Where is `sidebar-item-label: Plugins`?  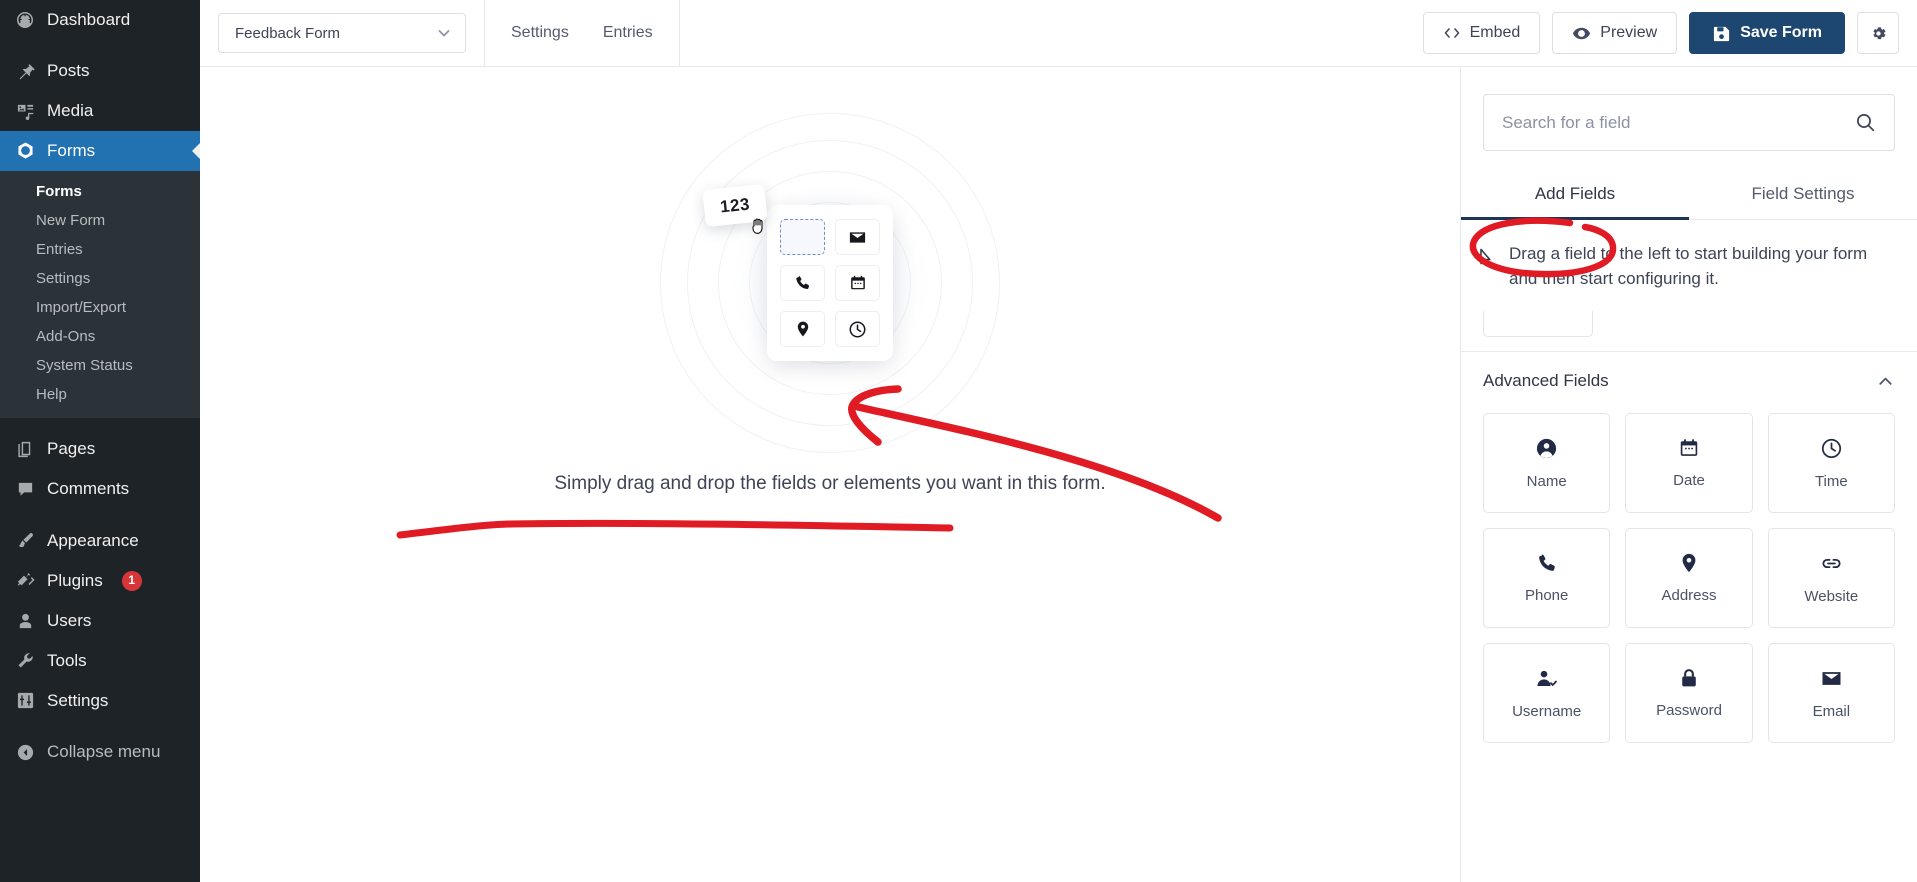 sidebar-item-label: Plugins is located at coordinates (75, 580).